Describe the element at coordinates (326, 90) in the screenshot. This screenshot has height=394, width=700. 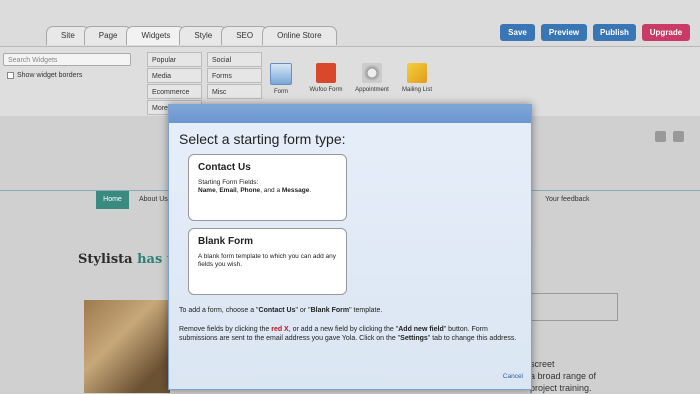
I see `widget-wufoo-form-label: Wufoo Form` at that location.